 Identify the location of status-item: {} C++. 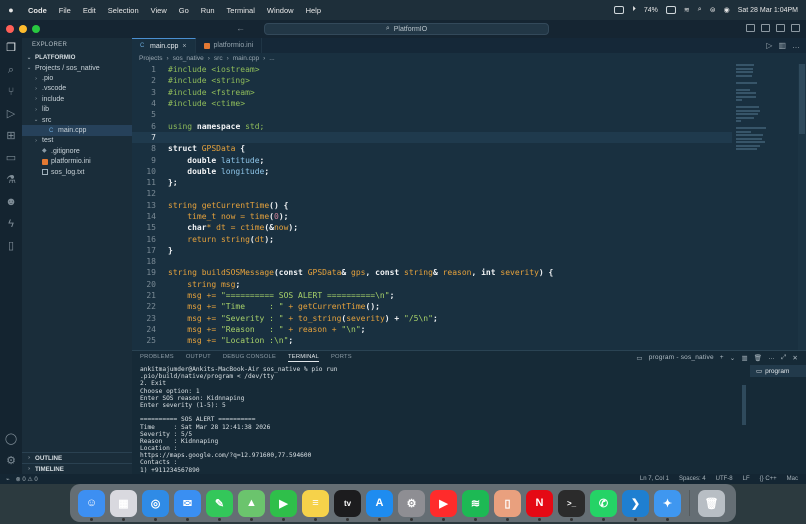
(768, 479).